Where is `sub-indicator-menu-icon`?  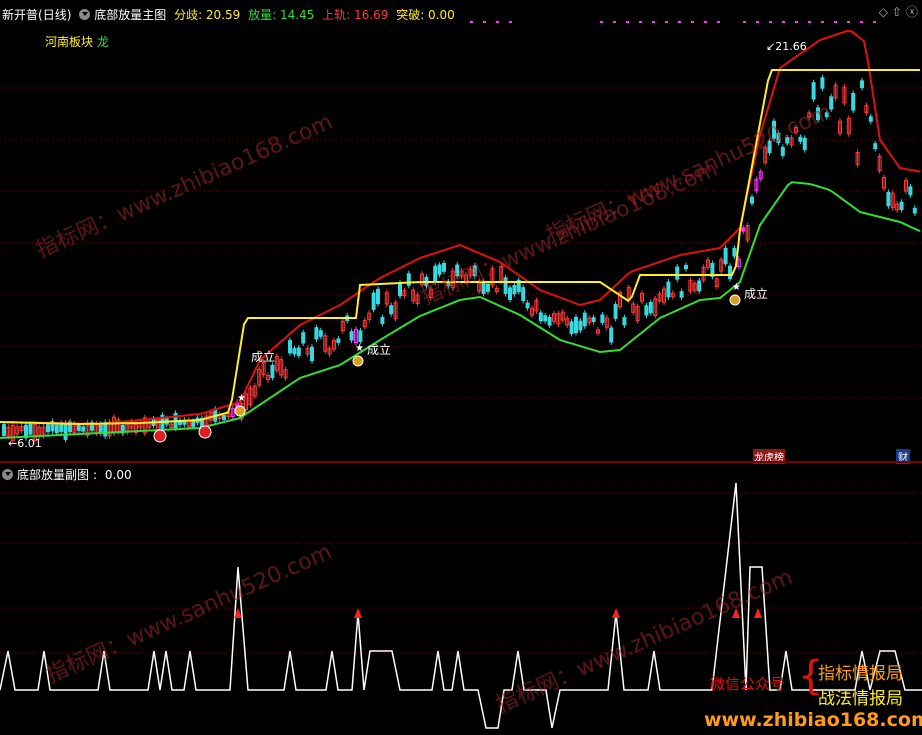
sub-indicator-menu-icon is located at coordinates (7, 474).